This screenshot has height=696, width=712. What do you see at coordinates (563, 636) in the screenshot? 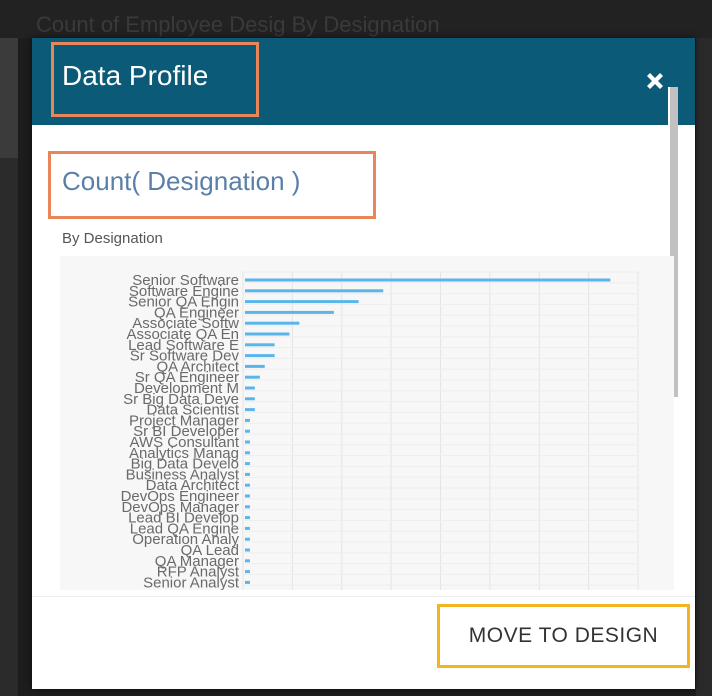
I see `move-to-design-button: MOVE TO DESIGN` at bounding box center [563, 636].